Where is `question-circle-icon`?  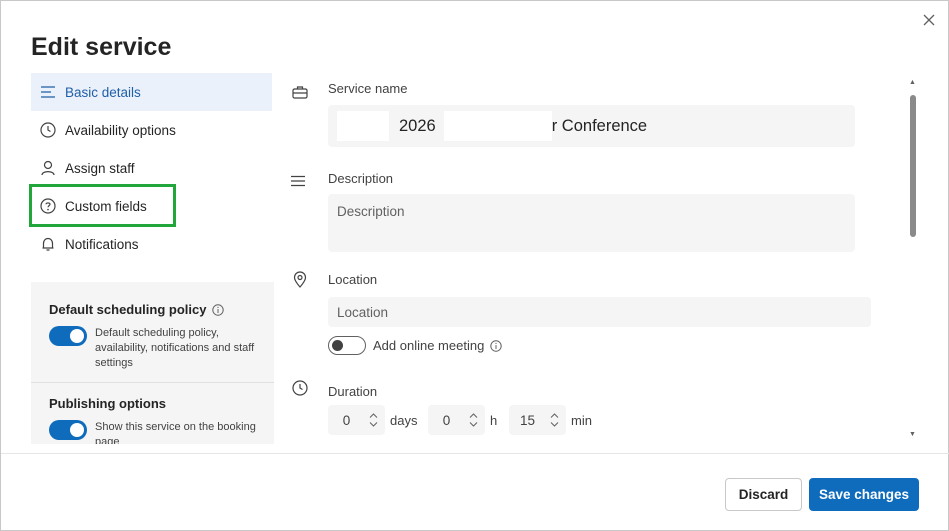
question-circle-icon is located at coordinates (48, 206).